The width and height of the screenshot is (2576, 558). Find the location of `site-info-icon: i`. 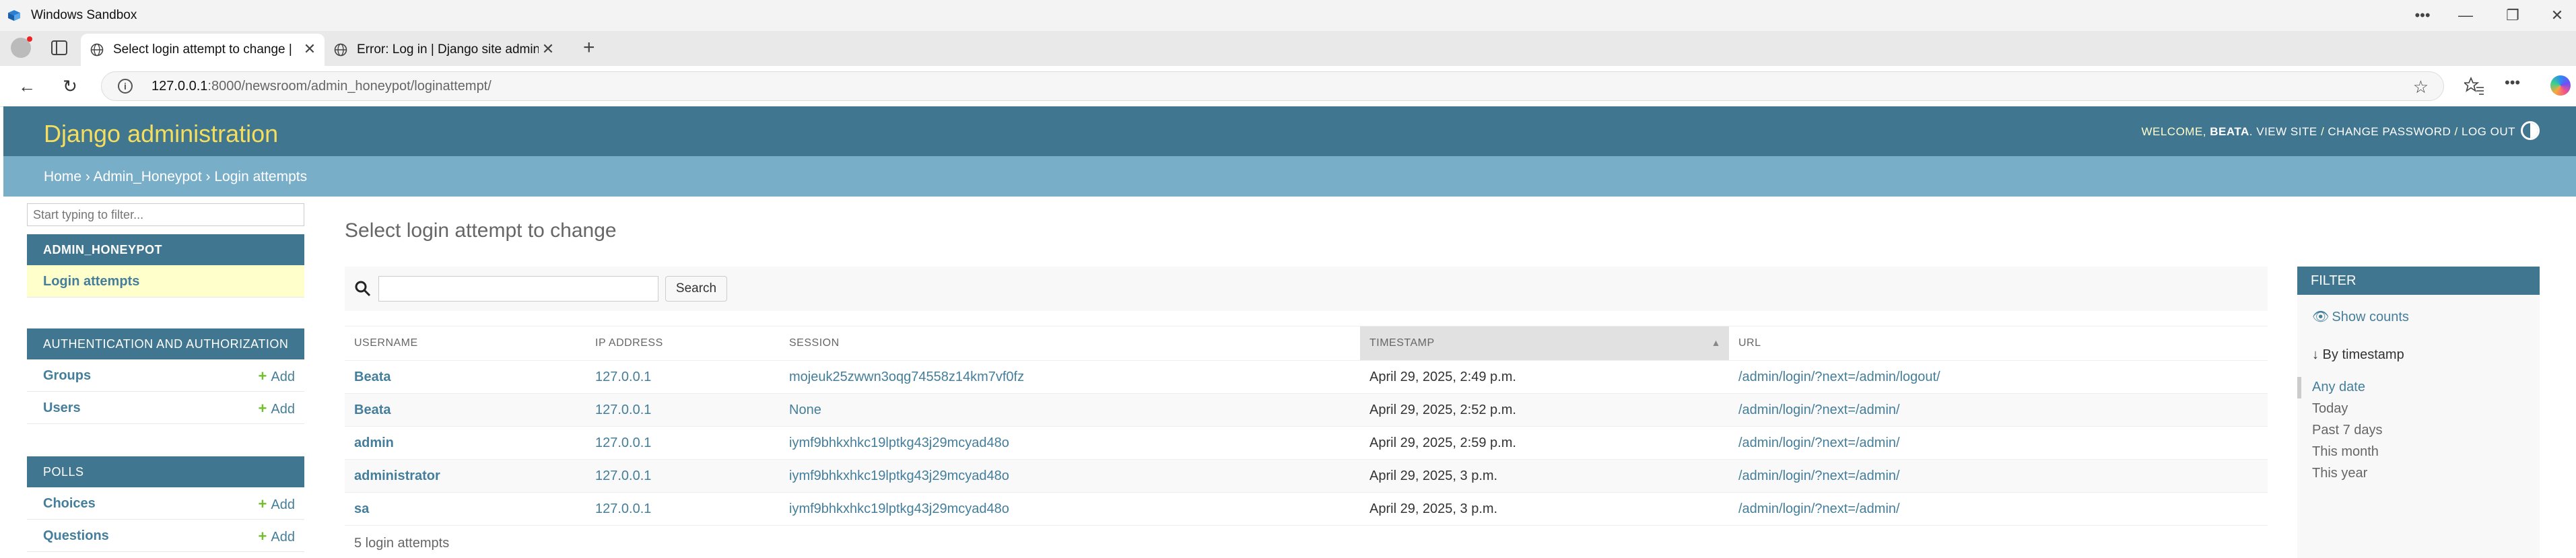

site-info-icon: i is located at coordinates (125, 86).